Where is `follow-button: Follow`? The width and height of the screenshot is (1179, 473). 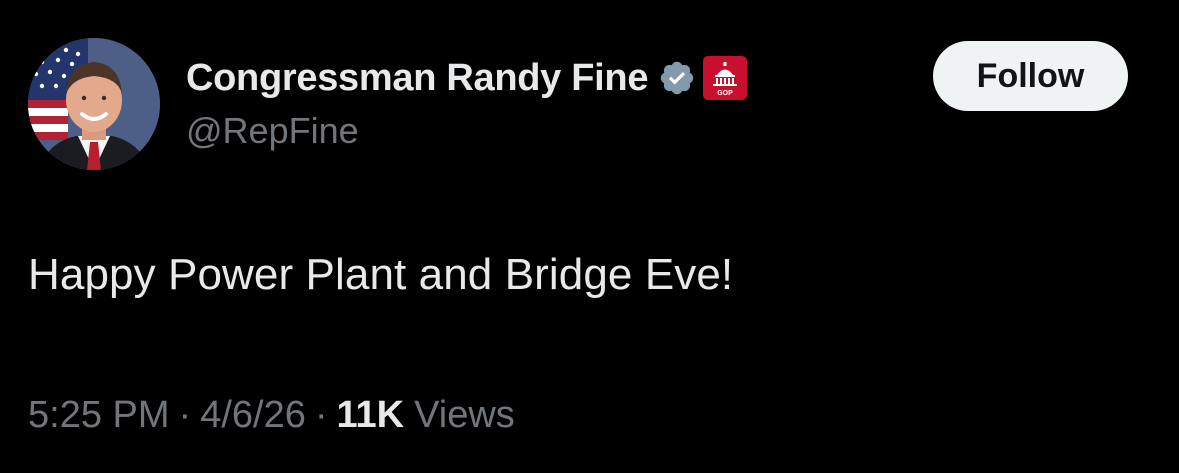 follow-button: Follow is located at coordinates (1030, 76).